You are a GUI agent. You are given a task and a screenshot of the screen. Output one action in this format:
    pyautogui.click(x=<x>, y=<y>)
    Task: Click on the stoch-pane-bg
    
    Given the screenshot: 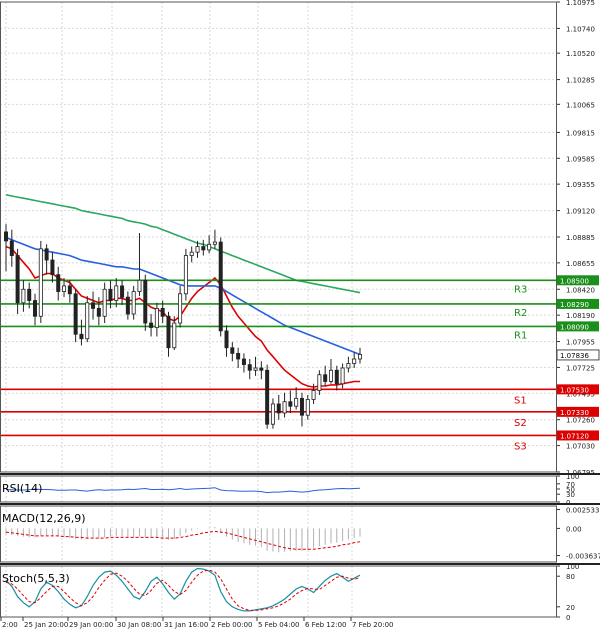 What is the action you would take?
    pyautogui.click(x=278, y=591)
    